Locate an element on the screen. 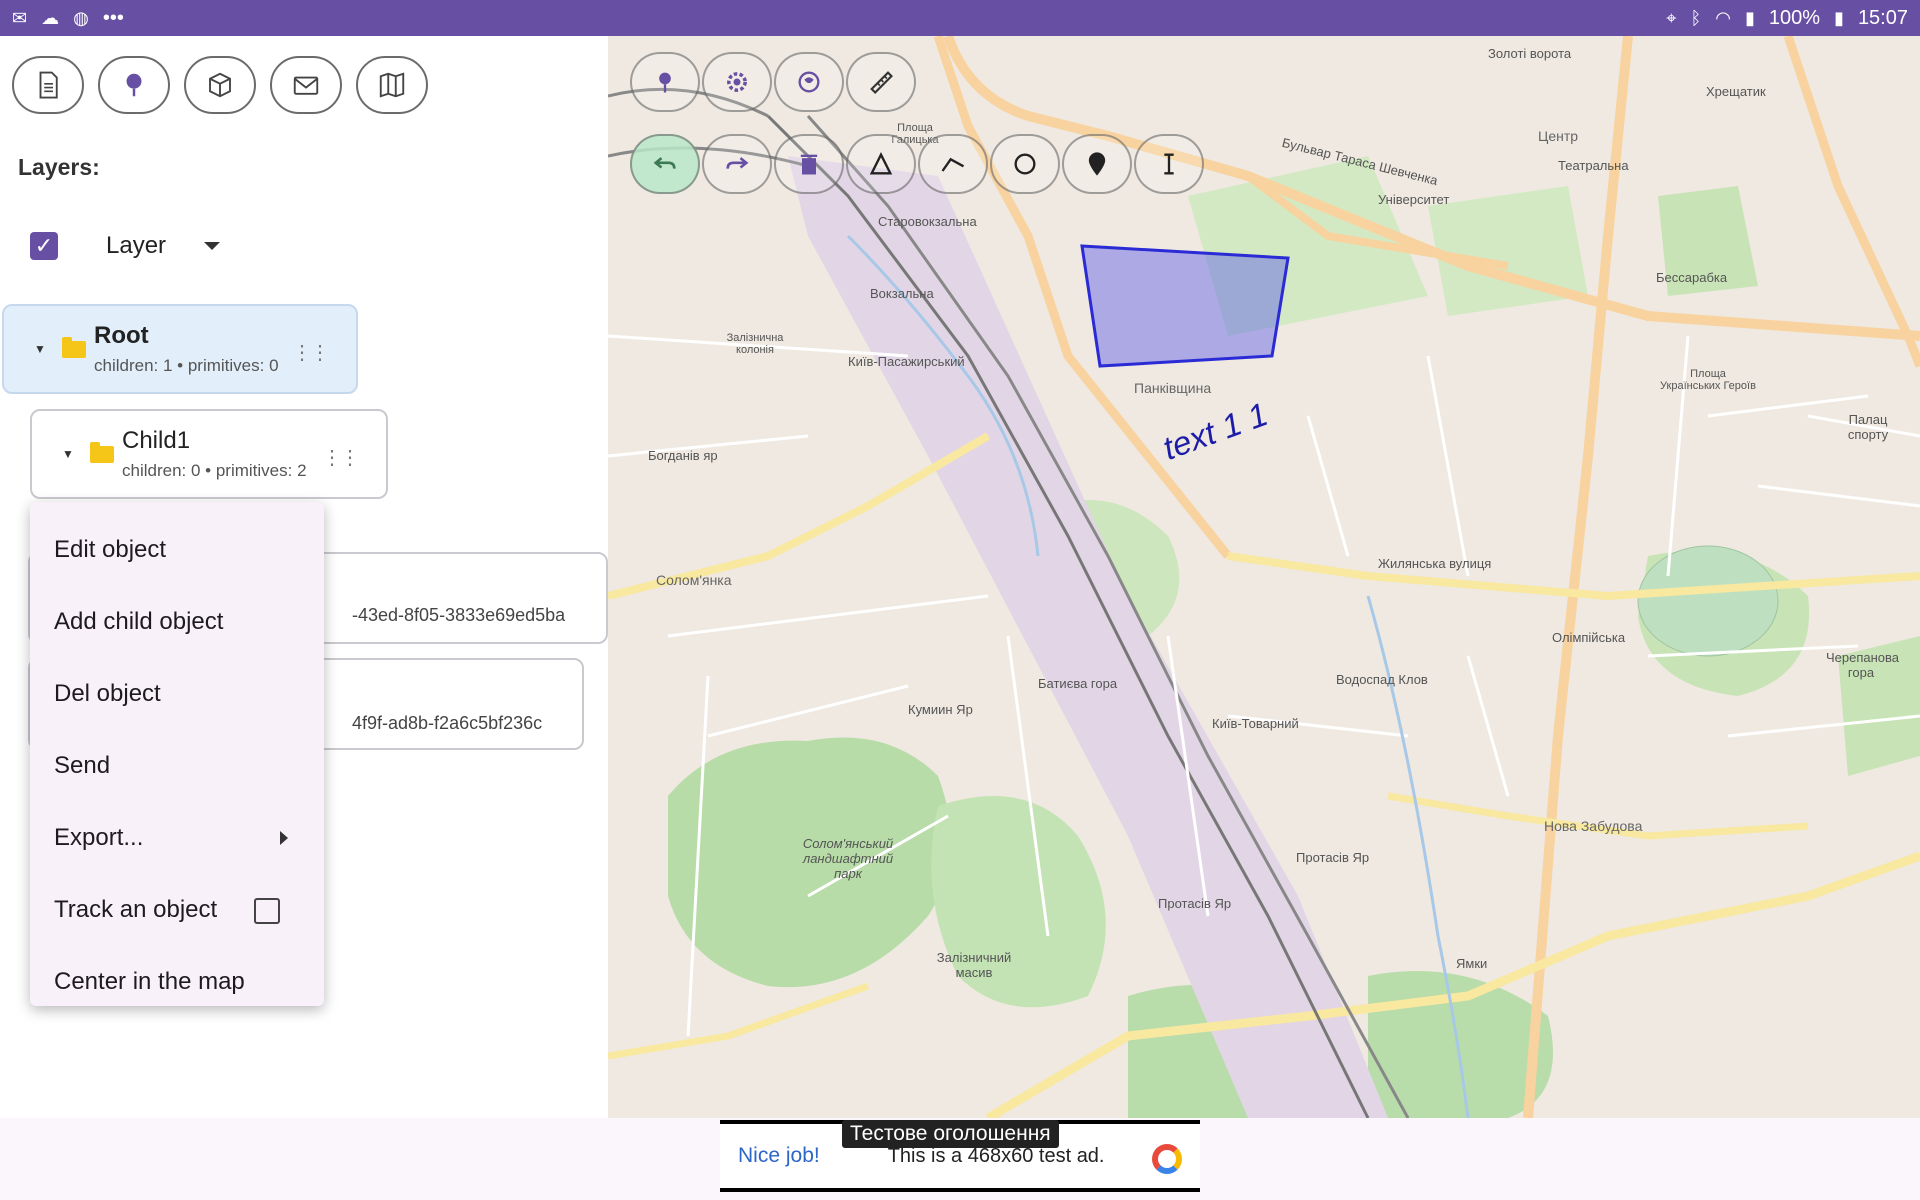  battery-icon: ▮ is located at coordinates (1839, 18).